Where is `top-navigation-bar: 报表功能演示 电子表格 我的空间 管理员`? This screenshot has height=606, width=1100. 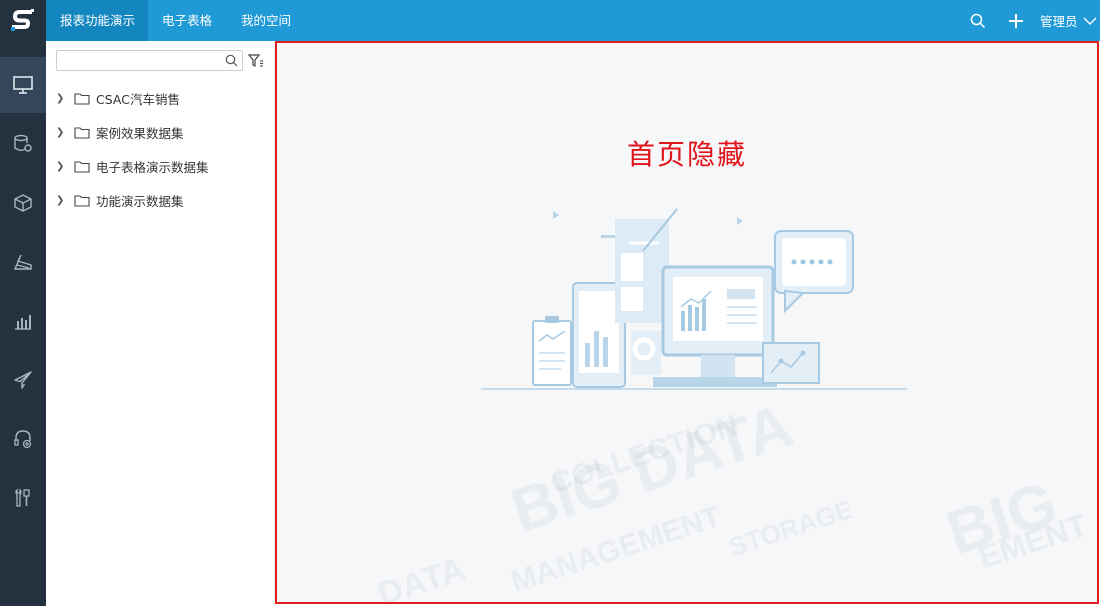 top-navigation-bar: 报表功能演示 电子表格 我的空间 管理员 is located at coordinates (550, 20).